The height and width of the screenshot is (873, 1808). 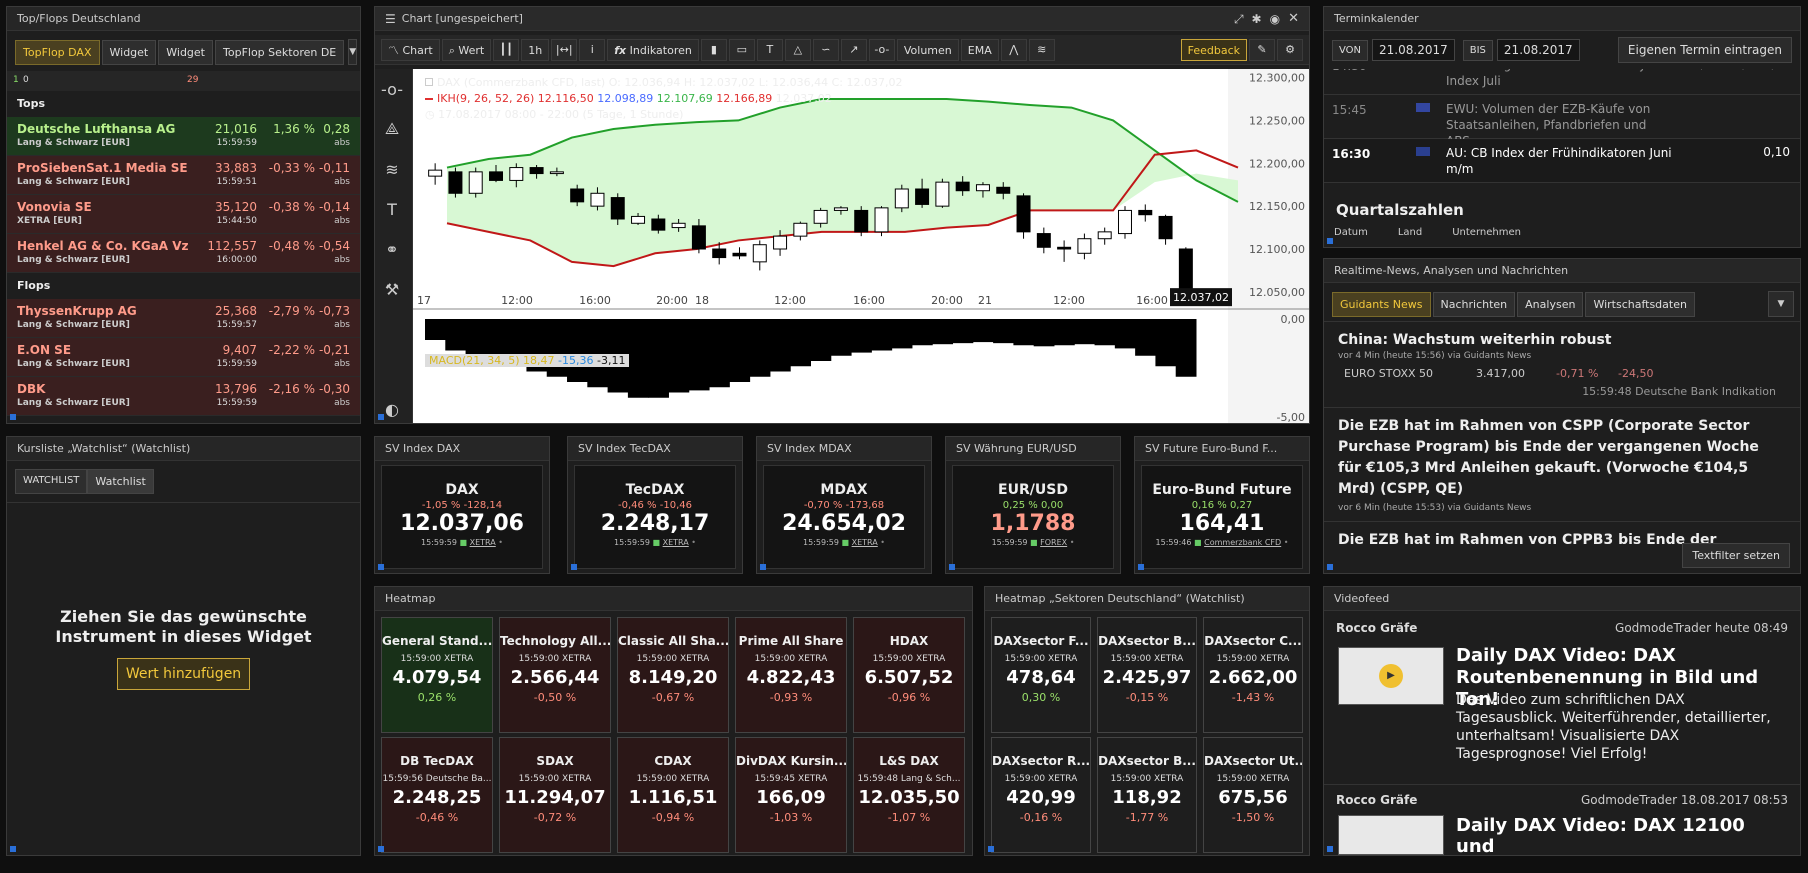 What do you see at coordinates (51, 481) in the screenshot?
I see `tab-watchlist-caps: WATCHLIST` at bounding box center [51, 481].